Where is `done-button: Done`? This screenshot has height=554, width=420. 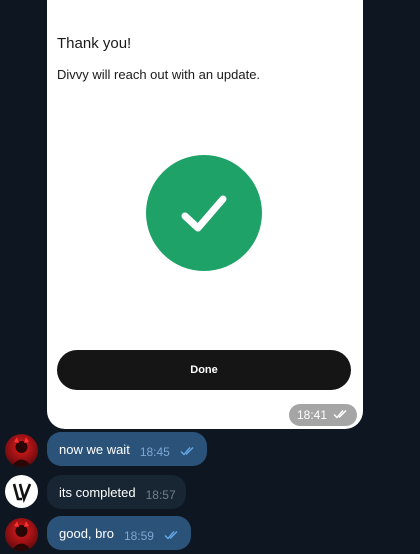 done-button: Done is located at coordinates (204, 370).